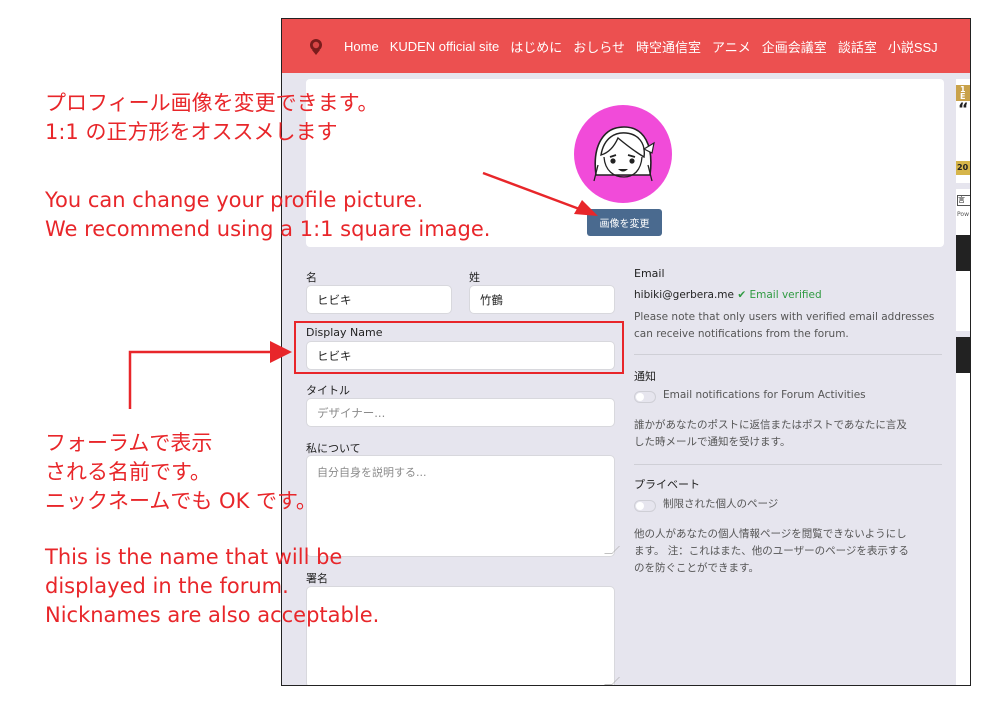  Describe the element at coordinates (234, 200) in the screenshot. I see `picture-note-en-line: You can change your profile picture.` at that location.